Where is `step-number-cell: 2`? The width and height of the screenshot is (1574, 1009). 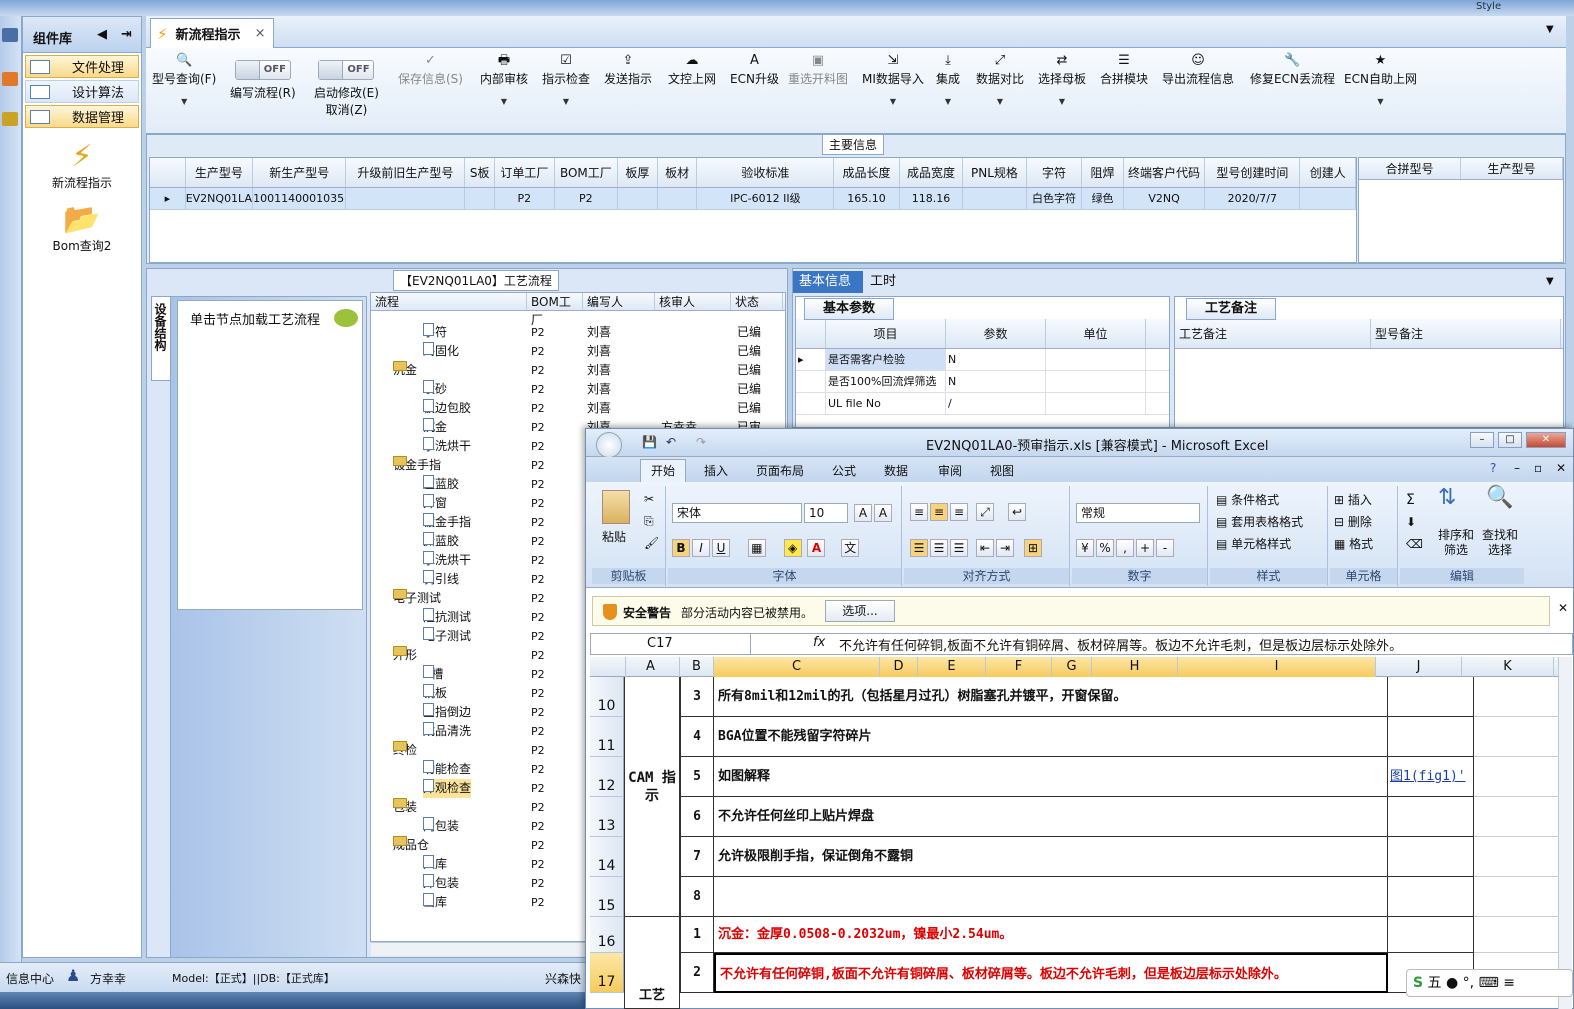 step-number-cell: 2 is located at coordinates (697, 973).